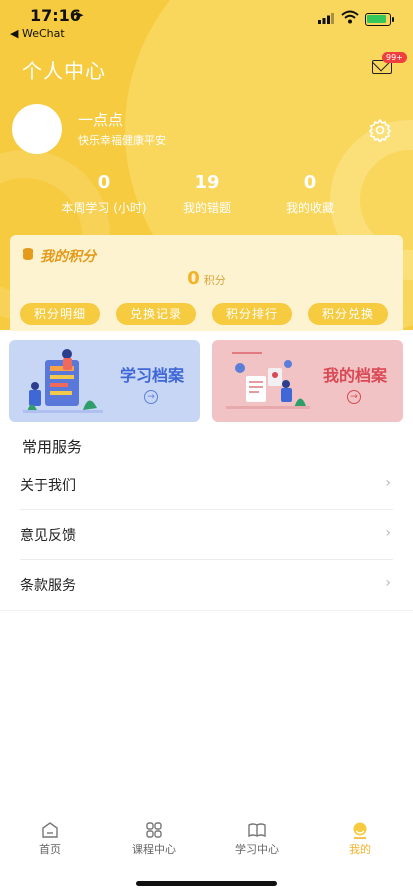 The image size is (413, 895). Describe the element at coordinates (151, 375) in the screenshot. I see `study-archive-title: 学习档案` at that location.